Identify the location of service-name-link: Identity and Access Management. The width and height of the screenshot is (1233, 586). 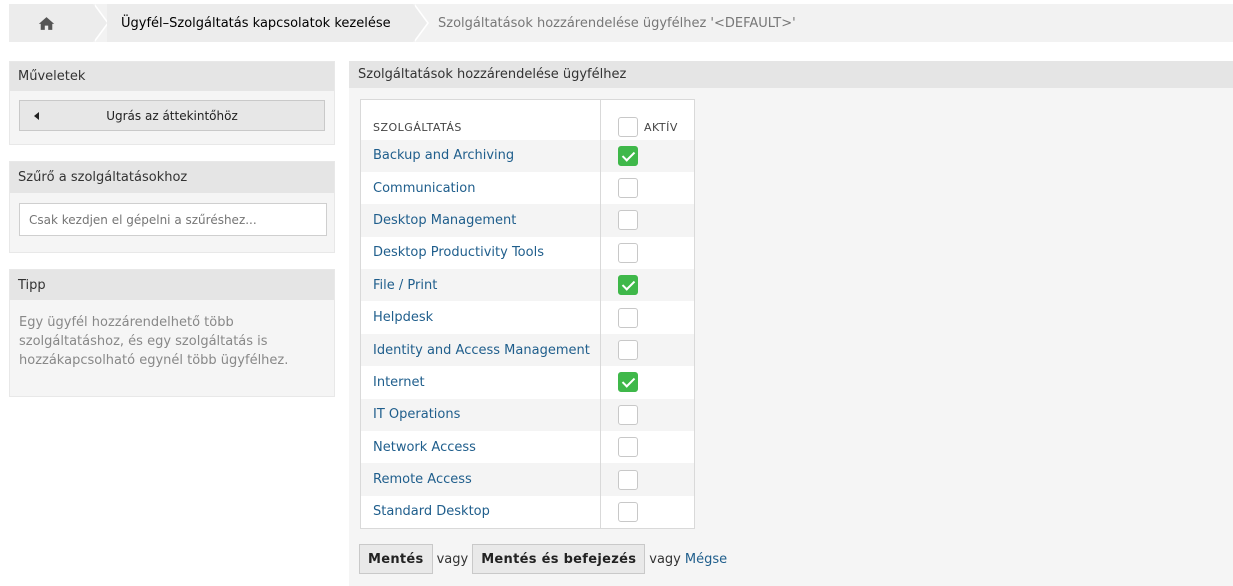
(480, 350).